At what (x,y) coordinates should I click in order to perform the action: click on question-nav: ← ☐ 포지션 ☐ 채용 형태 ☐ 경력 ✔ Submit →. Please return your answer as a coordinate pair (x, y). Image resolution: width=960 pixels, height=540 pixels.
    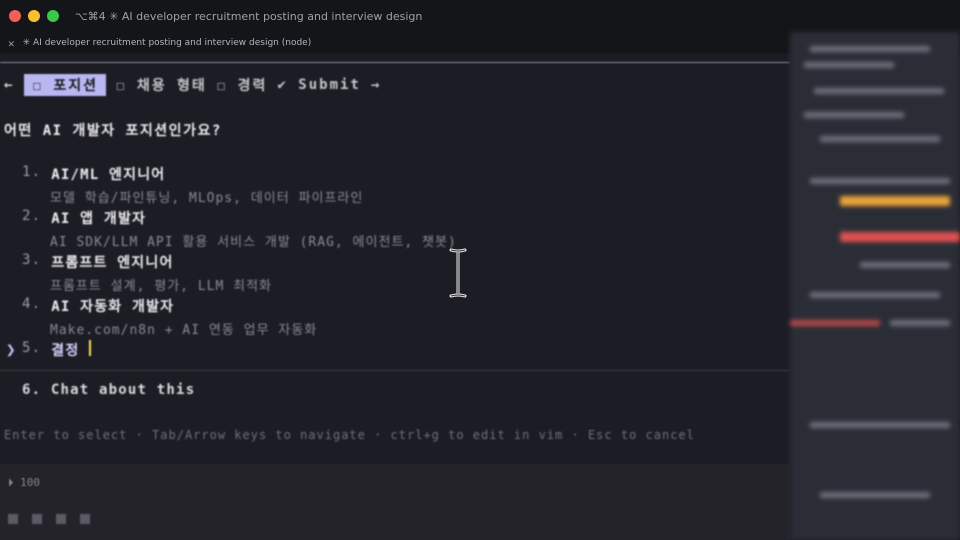
    Looking at the image, I should click on (192, 85).